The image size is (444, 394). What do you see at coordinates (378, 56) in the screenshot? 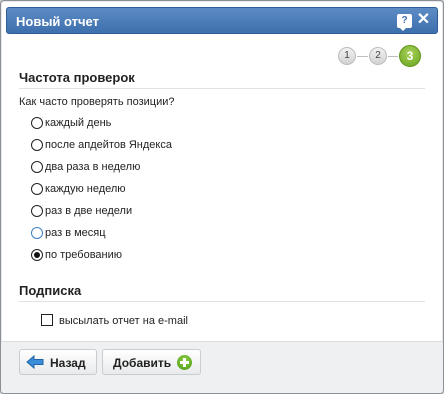
I see `step-2: 2` at bounding box center [378, 56].